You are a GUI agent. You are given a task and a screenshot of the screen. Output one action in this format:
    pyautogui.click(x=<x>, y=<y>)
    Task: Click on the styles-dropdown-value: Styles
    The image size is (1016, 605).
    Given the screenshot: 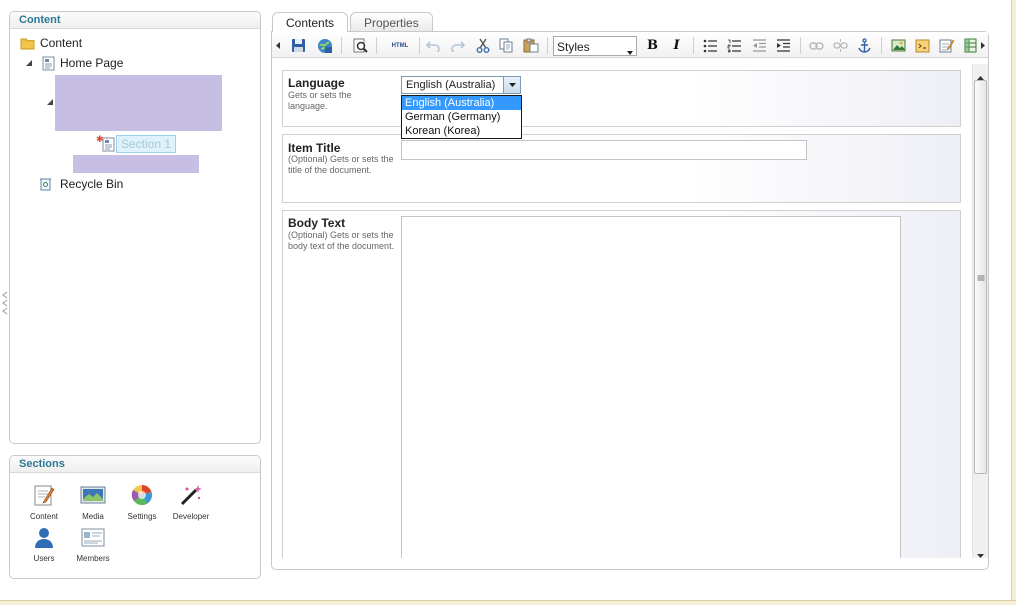 What is the action you would take?
    pyautogui.click(x=573, y=47)
    